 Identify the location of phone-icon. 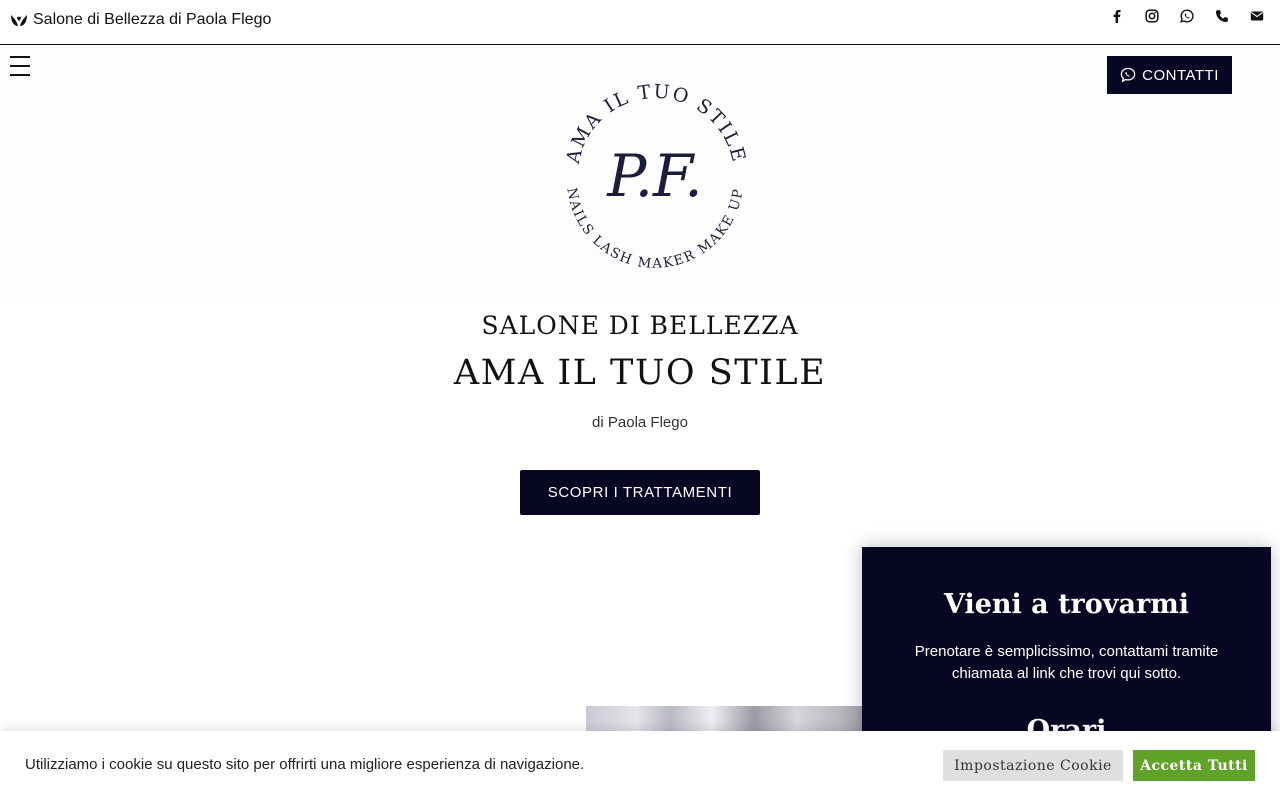
(1222, 16).